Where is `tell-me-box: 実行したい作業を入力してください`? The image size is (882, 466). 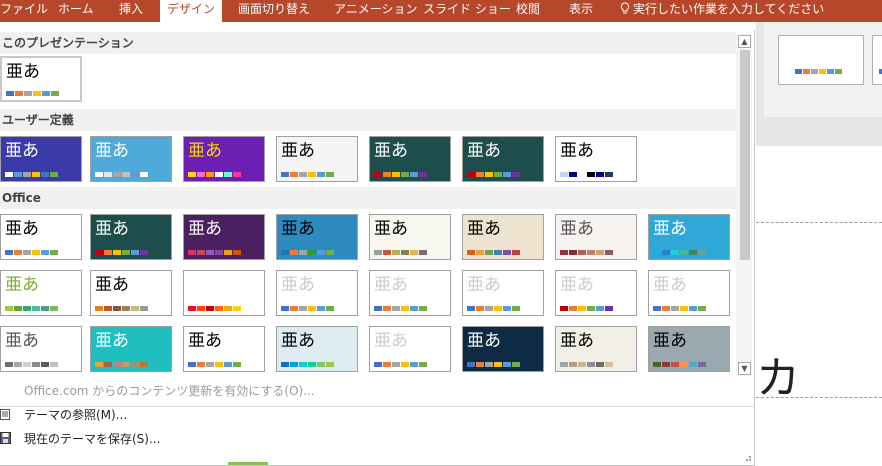 tell-me-box: 実行したい作業を入力してください is located at coordinates (722, 11).